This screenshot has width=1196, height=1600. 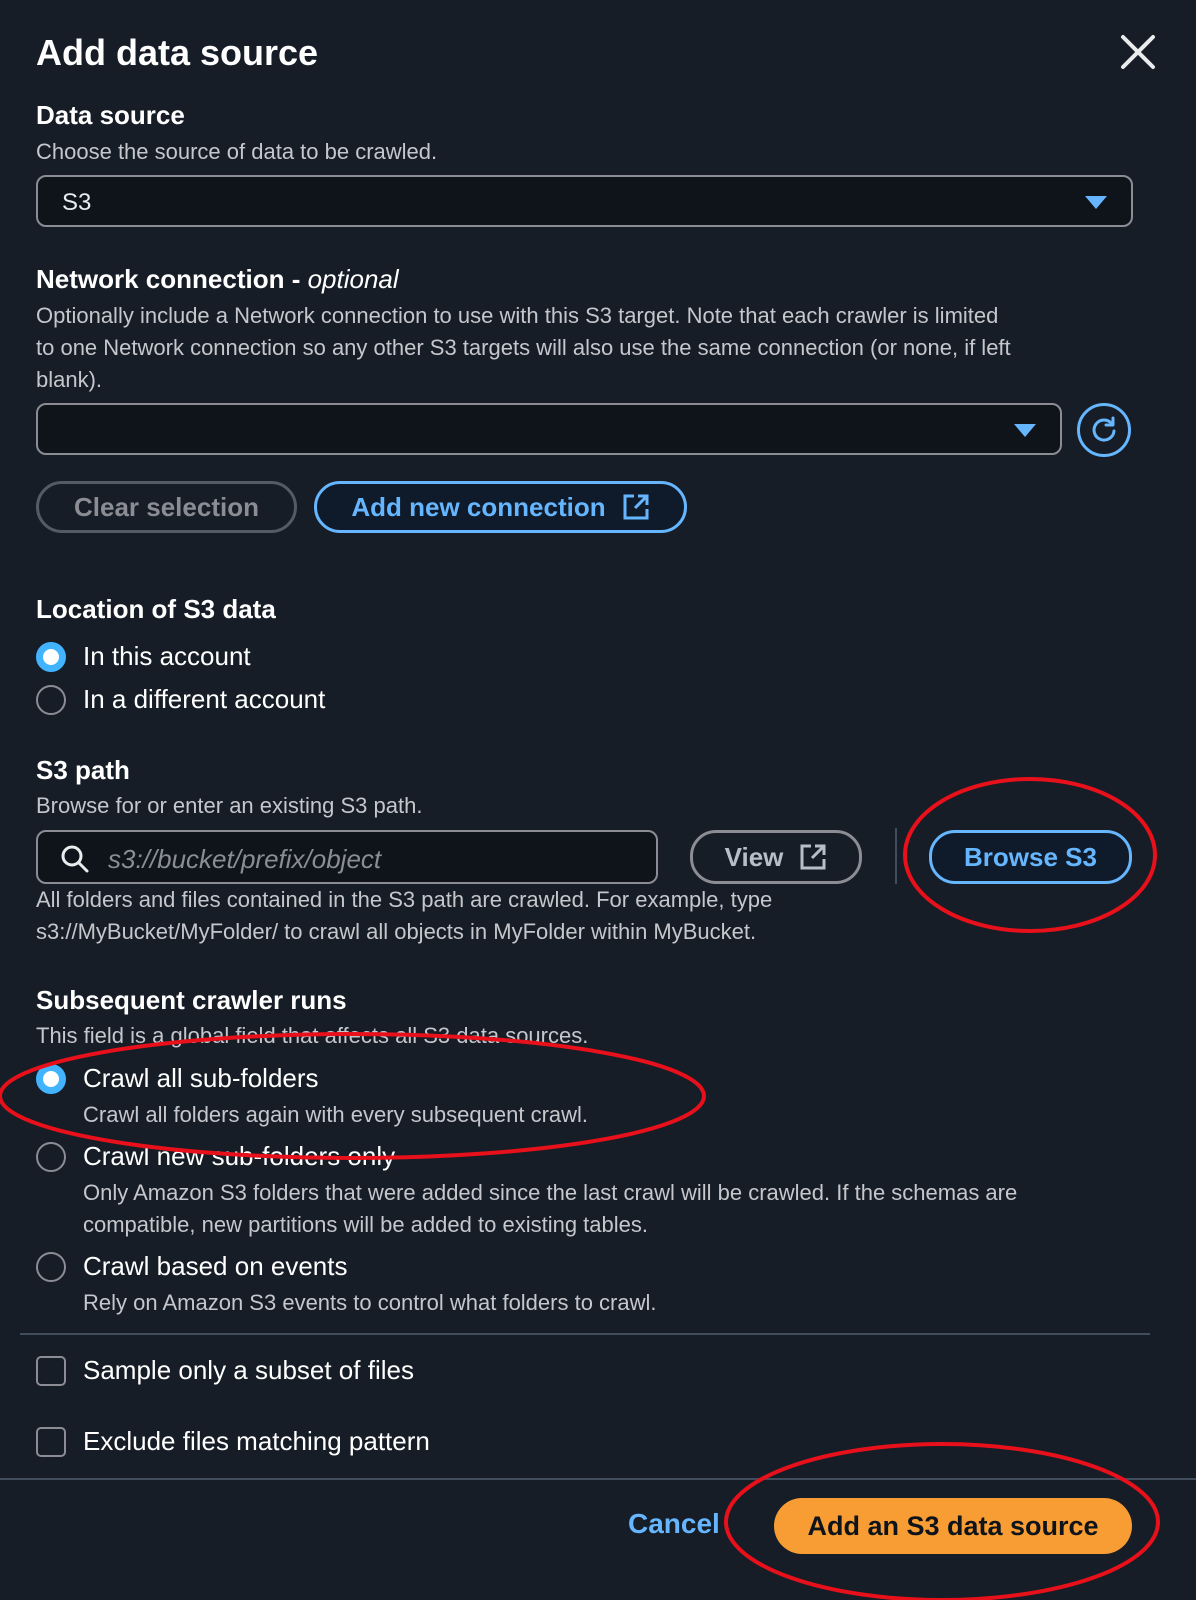 I want to click on s3-path-label: S3 path, so click(x=83, y=770).